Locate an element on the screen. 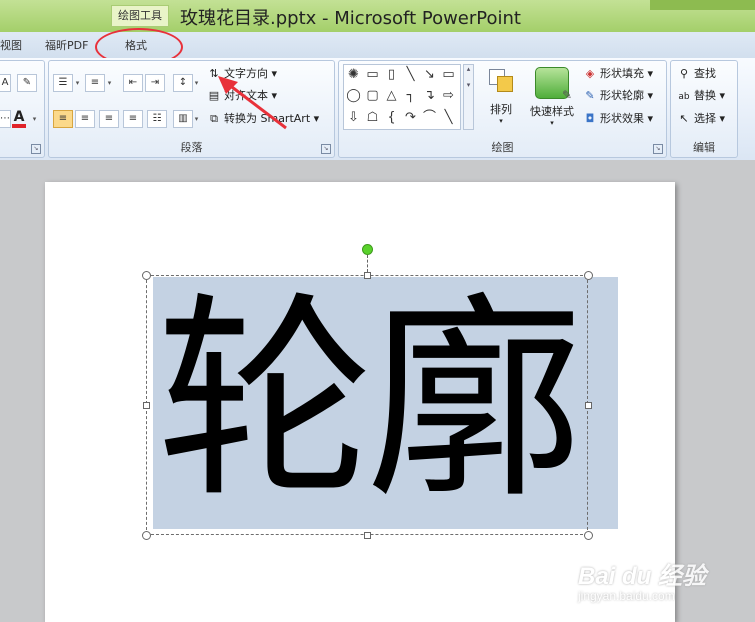  ribbon-tab-row: 视图 福昕PDF 格式 is located at coordinates (377, 45).